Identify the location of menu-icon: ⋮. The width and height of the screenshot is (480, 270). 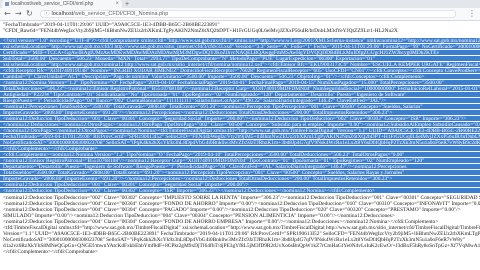
(472, 14).